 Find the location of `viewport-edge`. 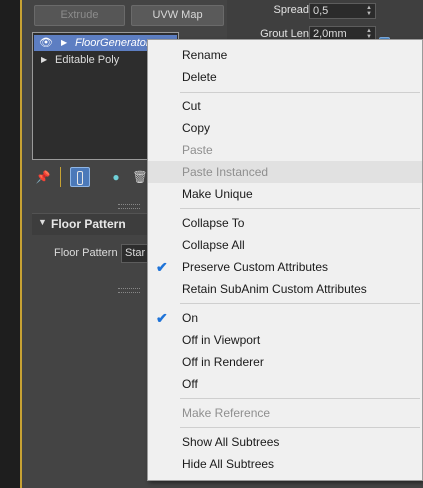

viewport-edge is located at coordinates (10, 244).